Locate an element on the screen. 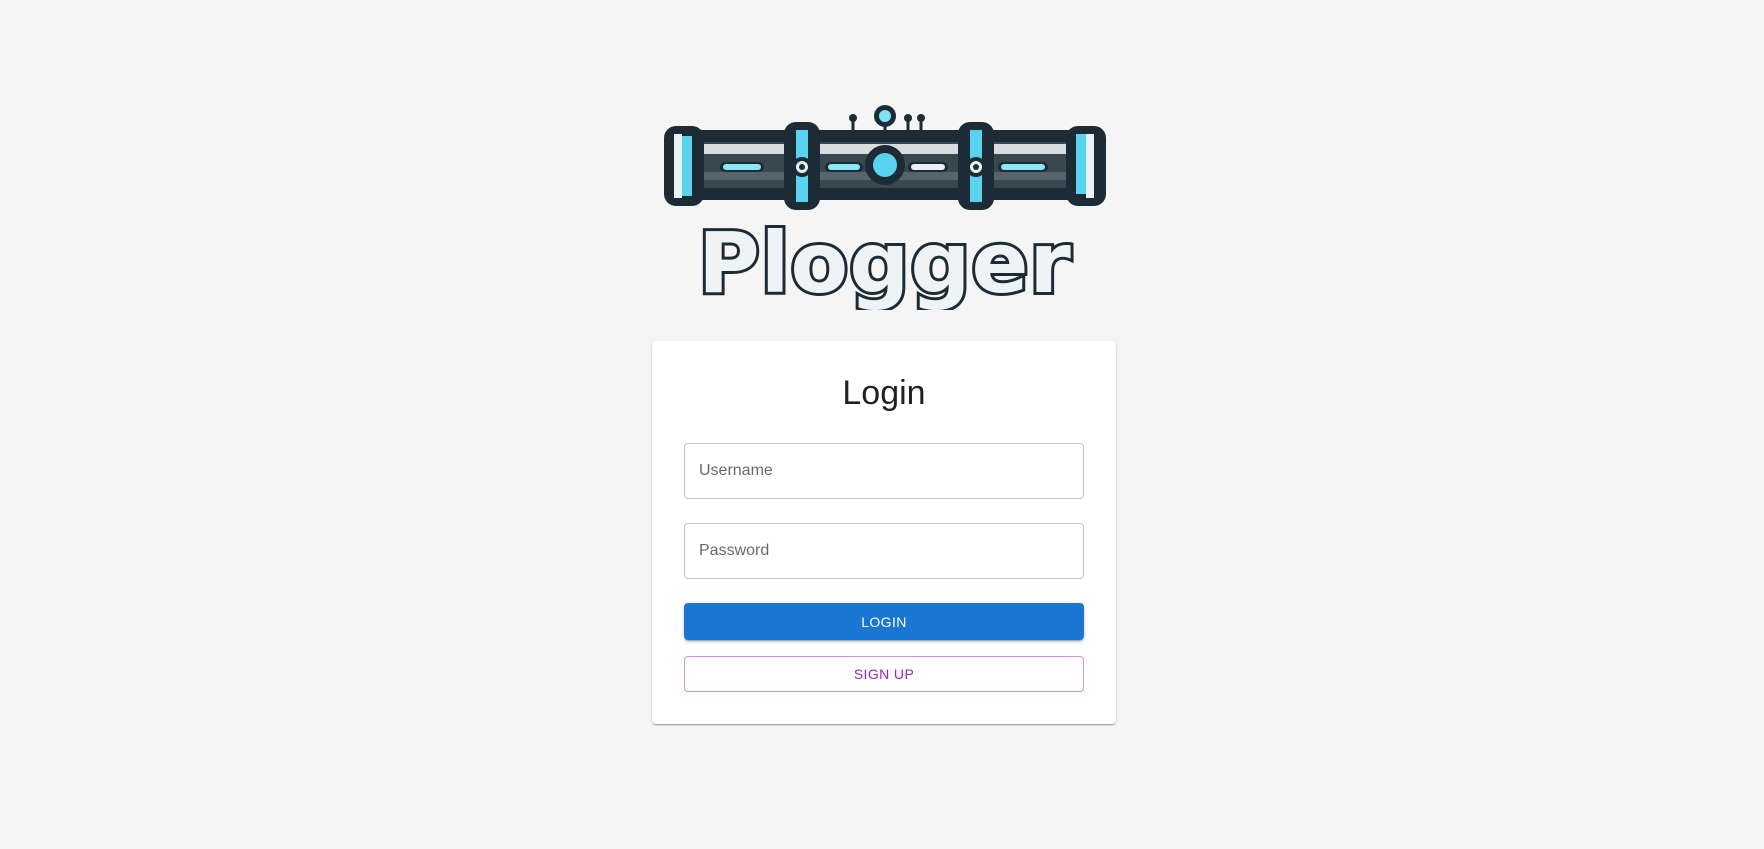  plogger-logo: Plogger is located at coordinates (885, 205).